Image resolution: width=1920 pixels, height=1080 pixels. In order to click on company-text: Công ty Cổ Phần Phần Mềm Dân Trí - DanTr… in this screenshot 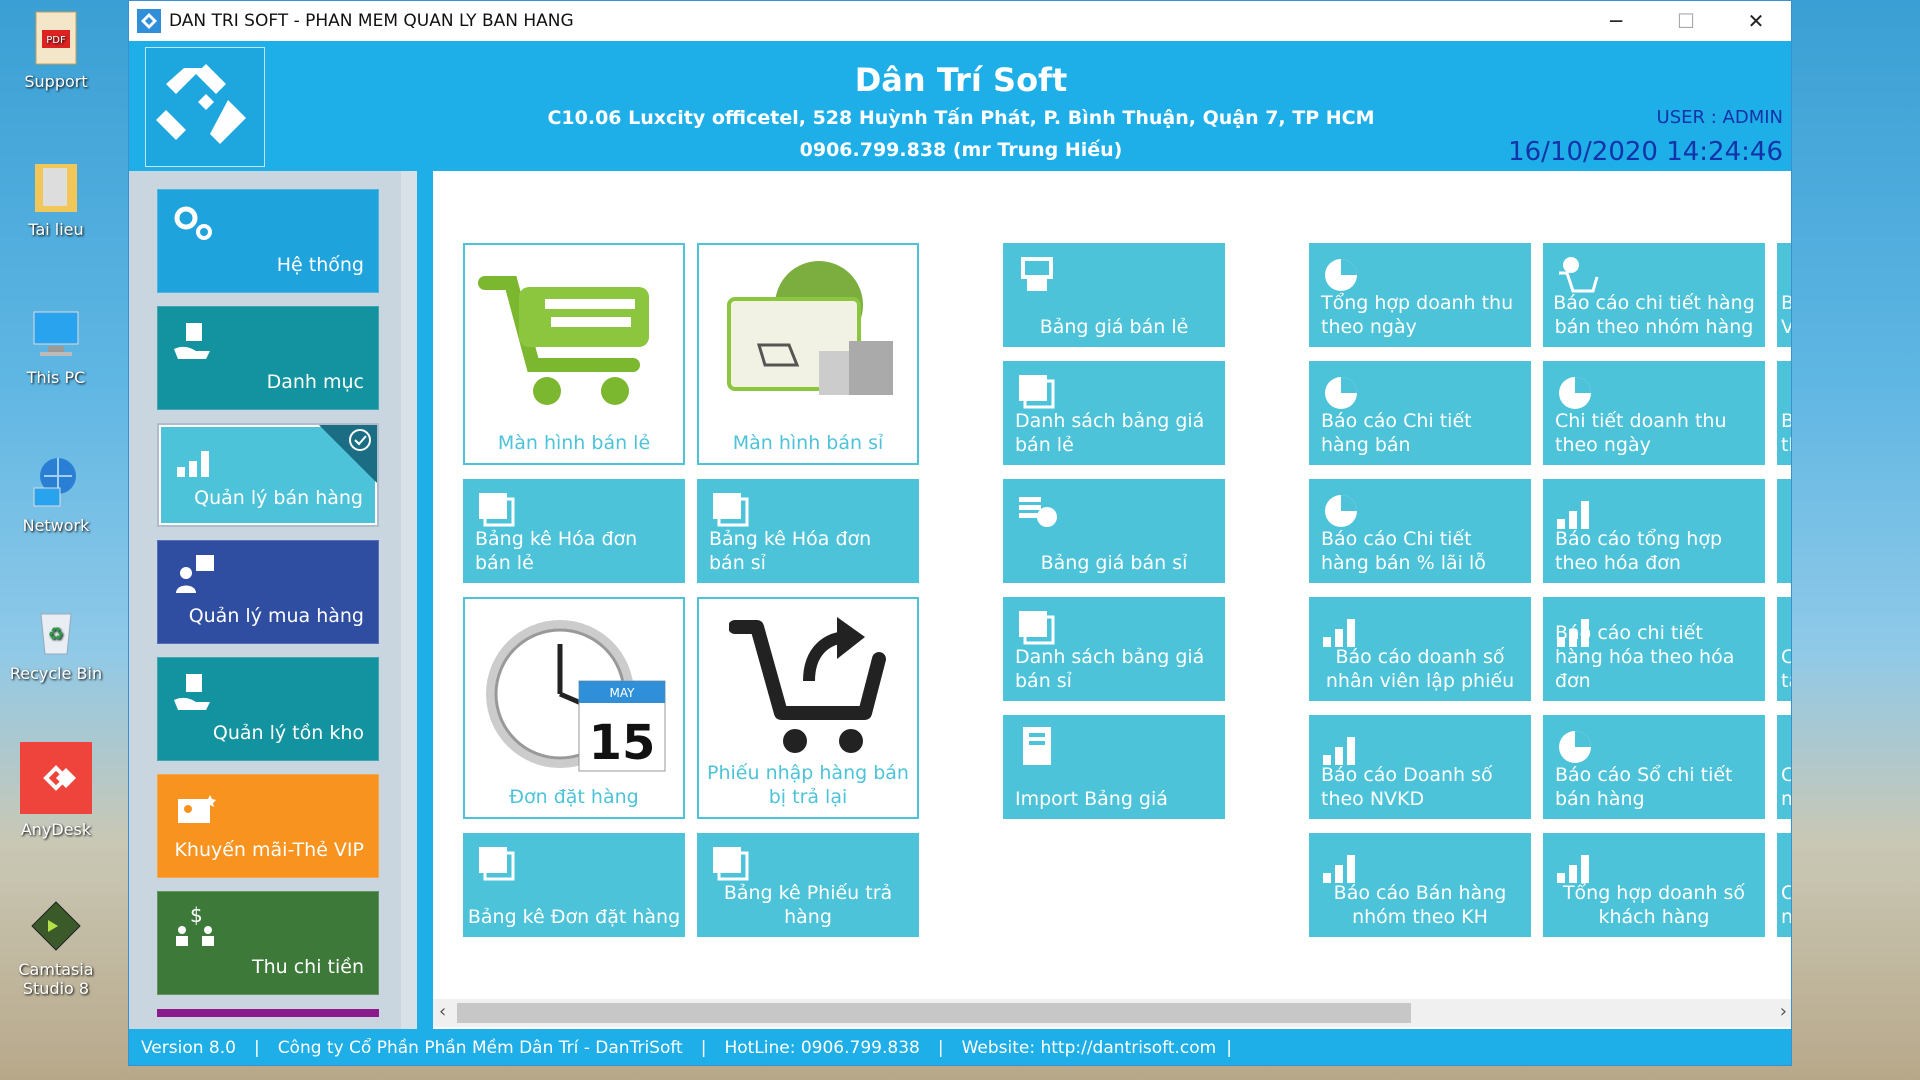, I will do `click(480, 1048)`.